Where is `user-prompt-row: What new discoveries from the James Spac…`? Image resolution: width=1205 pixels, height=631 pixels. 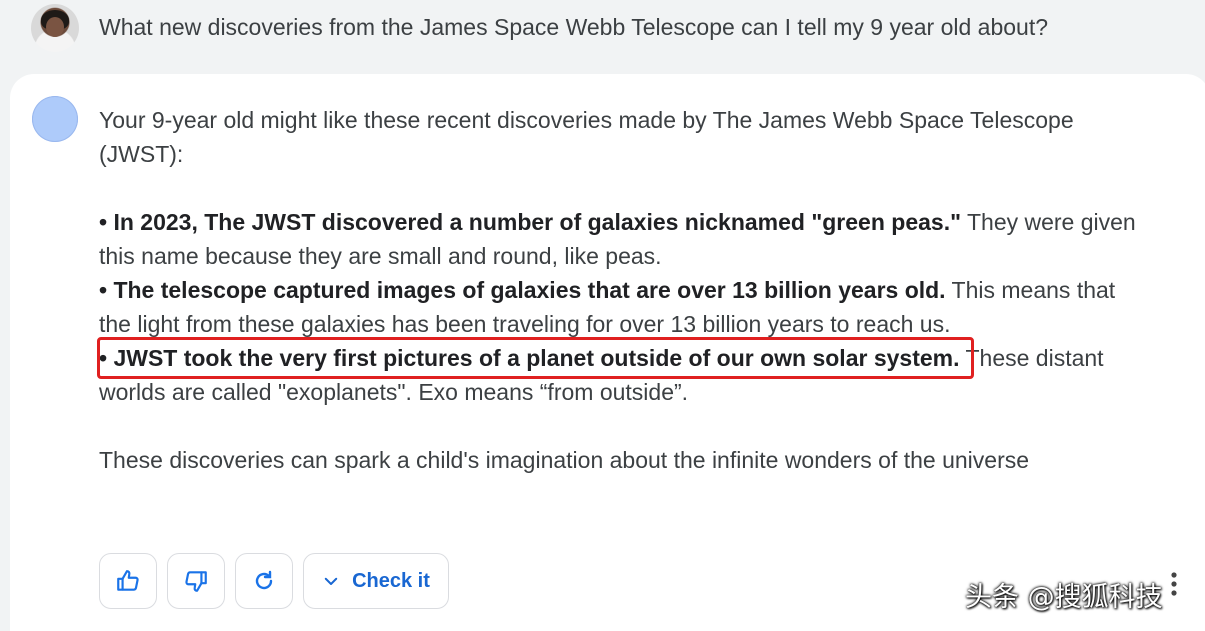
user-prompt-row: What new discoveries from the James Spac… is located at coordinates (602, 35).